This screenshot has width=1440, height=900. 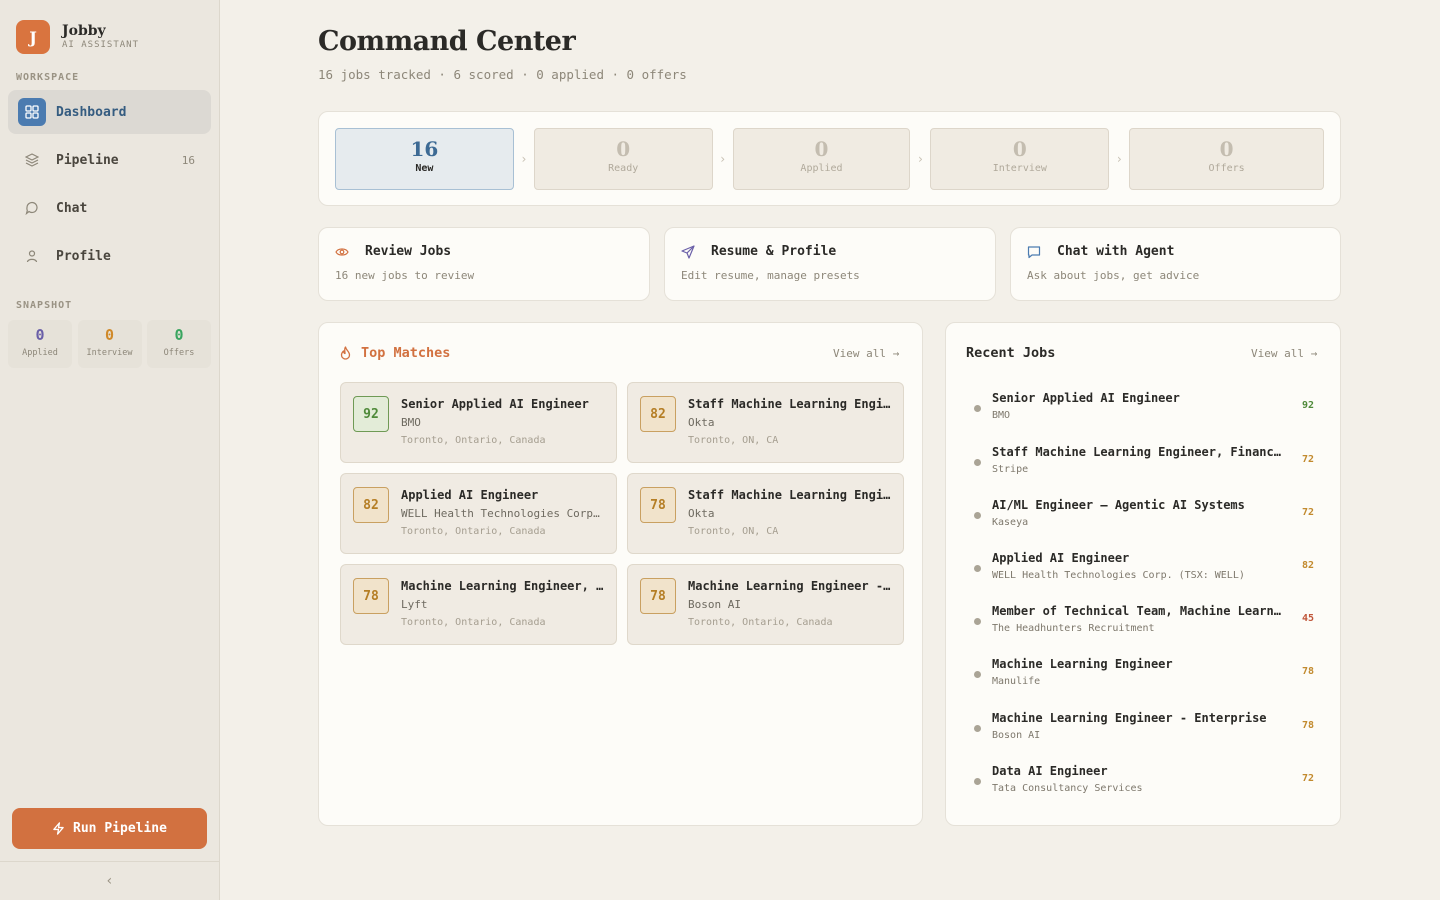 I want to click on page-title: Command Center, so click(x=447, y=41).